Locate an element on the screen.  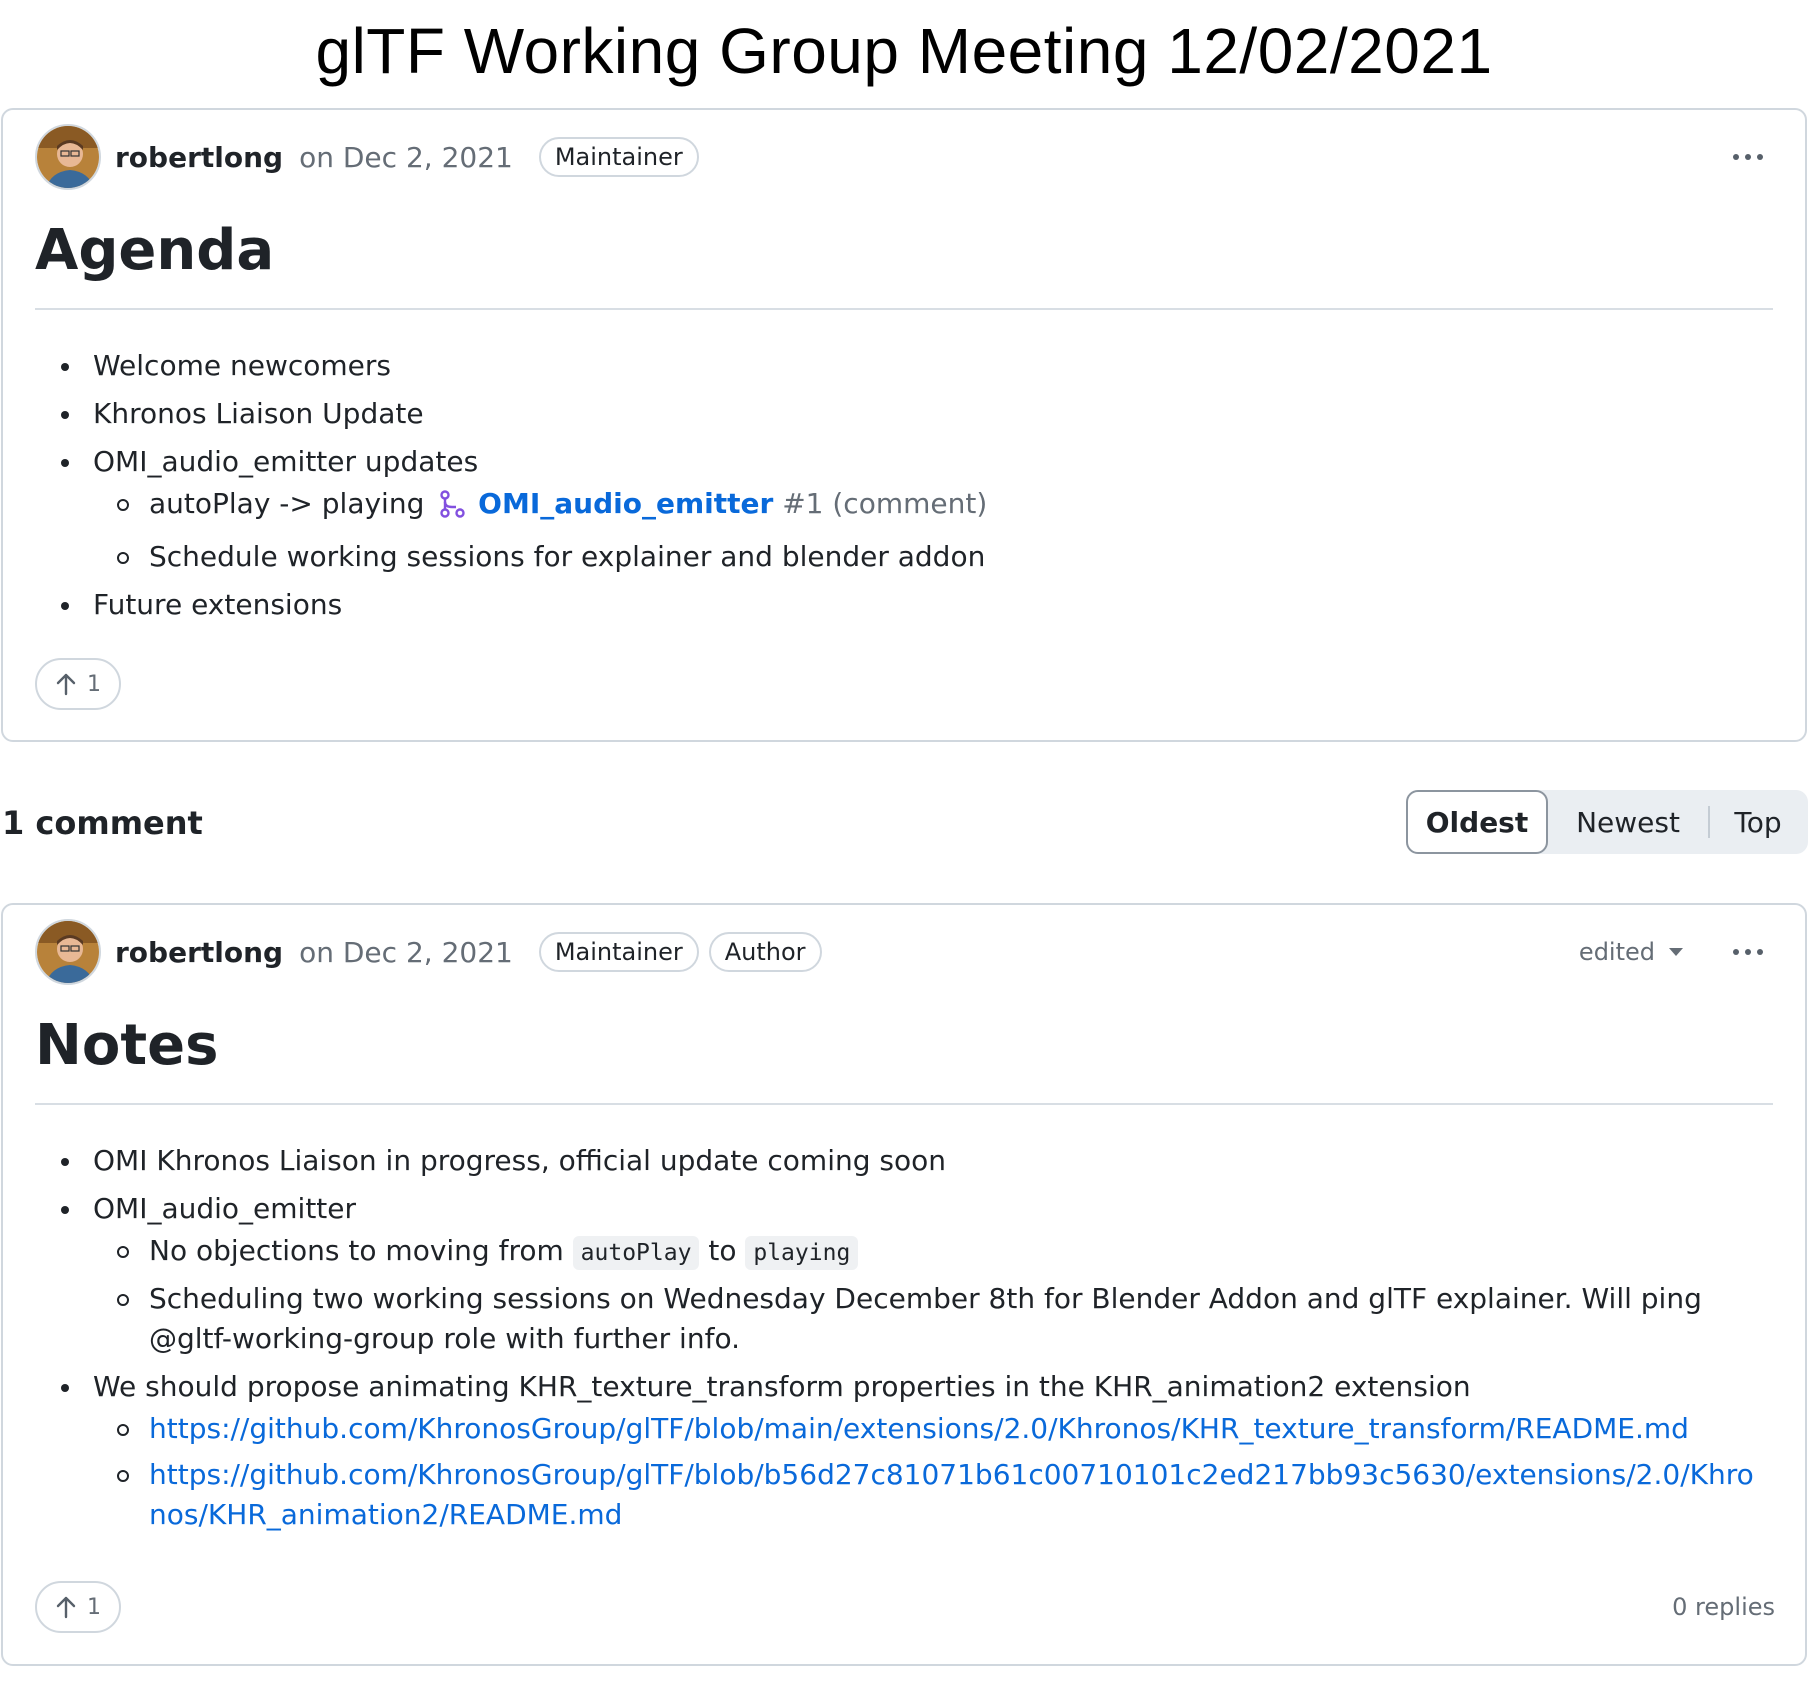
inline-code: autoPlay is located at coordinates (636, 1253).